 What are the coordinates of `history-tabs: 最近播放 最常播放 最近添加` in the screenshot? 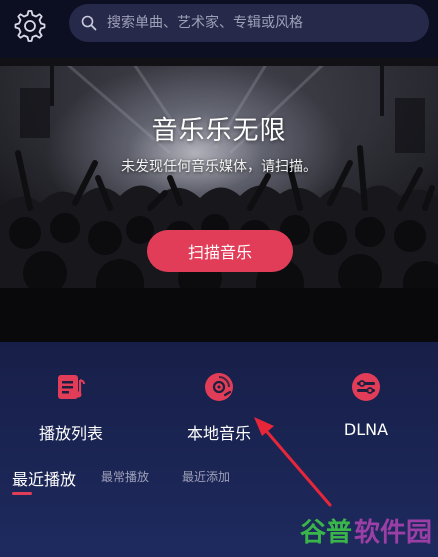 It's located at (219, 482).